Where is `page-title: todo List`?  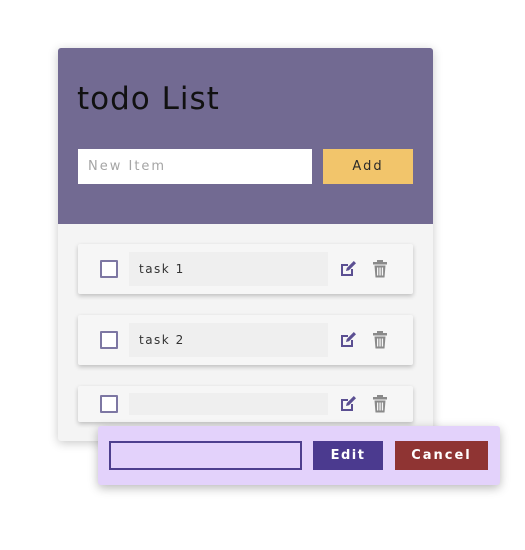
page-title: todo List is located at coordinates (148, 99).